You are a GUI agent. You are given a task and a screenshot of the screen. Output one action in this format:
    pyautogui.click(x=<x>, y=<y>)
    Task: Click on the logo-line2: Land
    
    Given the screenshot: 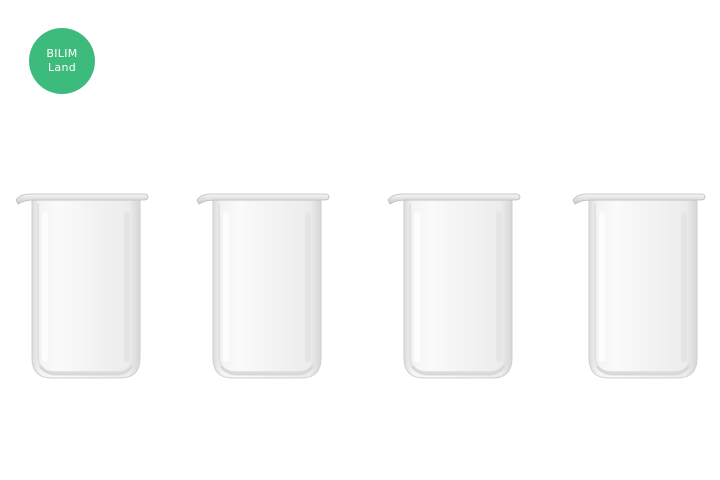 What is the action you would take?
    pyautogui.click(x=62, y=67)
    